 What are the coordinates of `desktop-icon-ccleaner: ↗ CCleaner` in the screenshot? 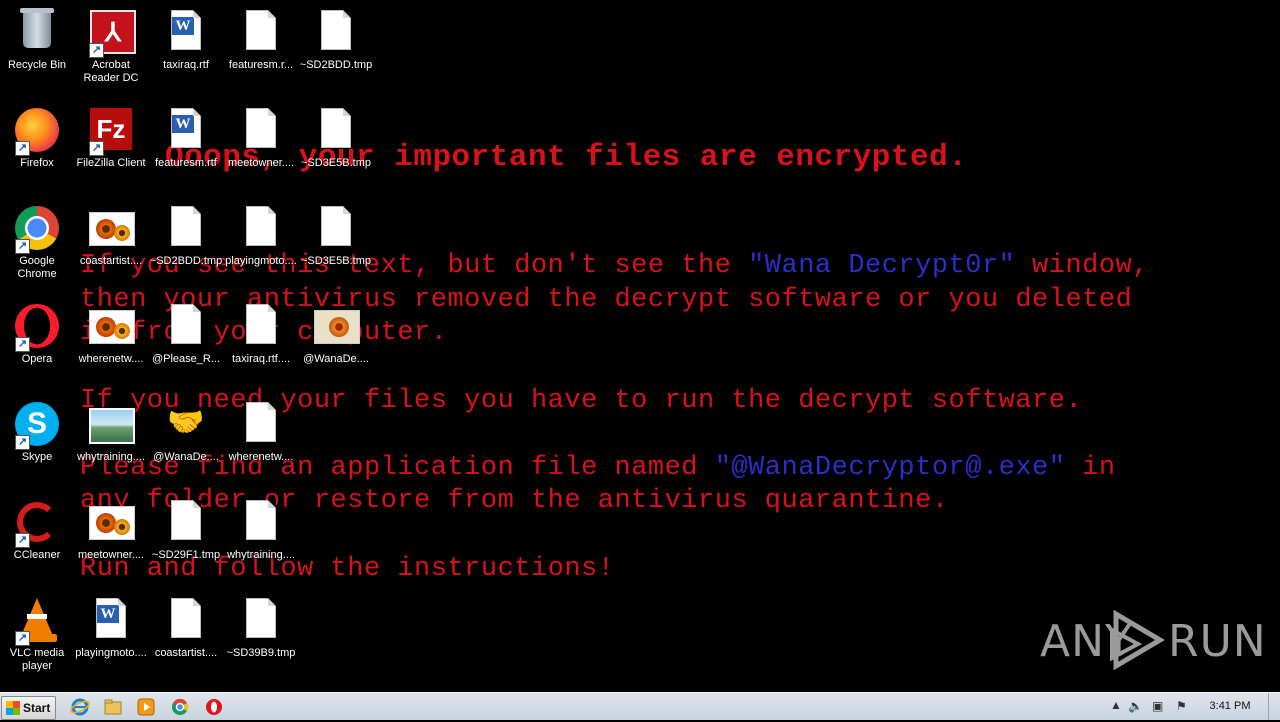 It's located at (37, 539).